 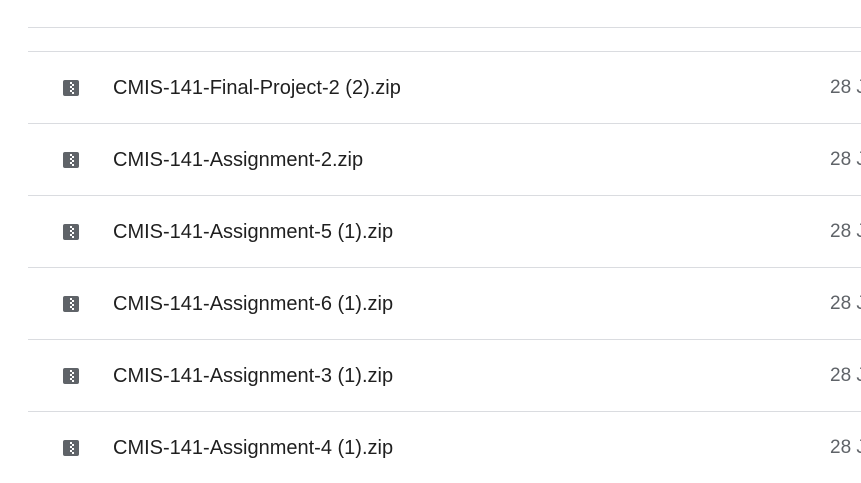 What do you see at coordinates (444, 447) in the screenshot?
I see `file-row: CMIS-141-Assignment-4 (1).zip 28 J` at bounding box center [444, 447].